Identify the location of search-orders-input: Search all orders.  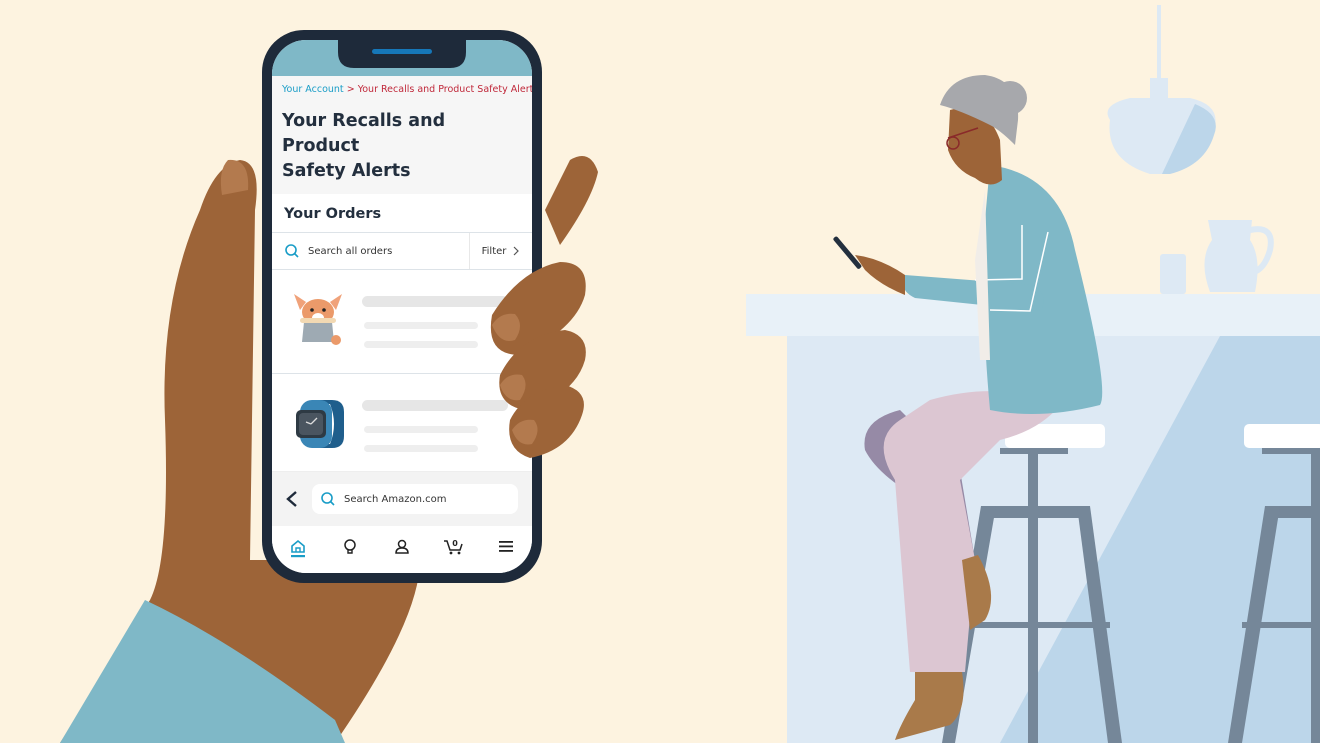
(371, 251).